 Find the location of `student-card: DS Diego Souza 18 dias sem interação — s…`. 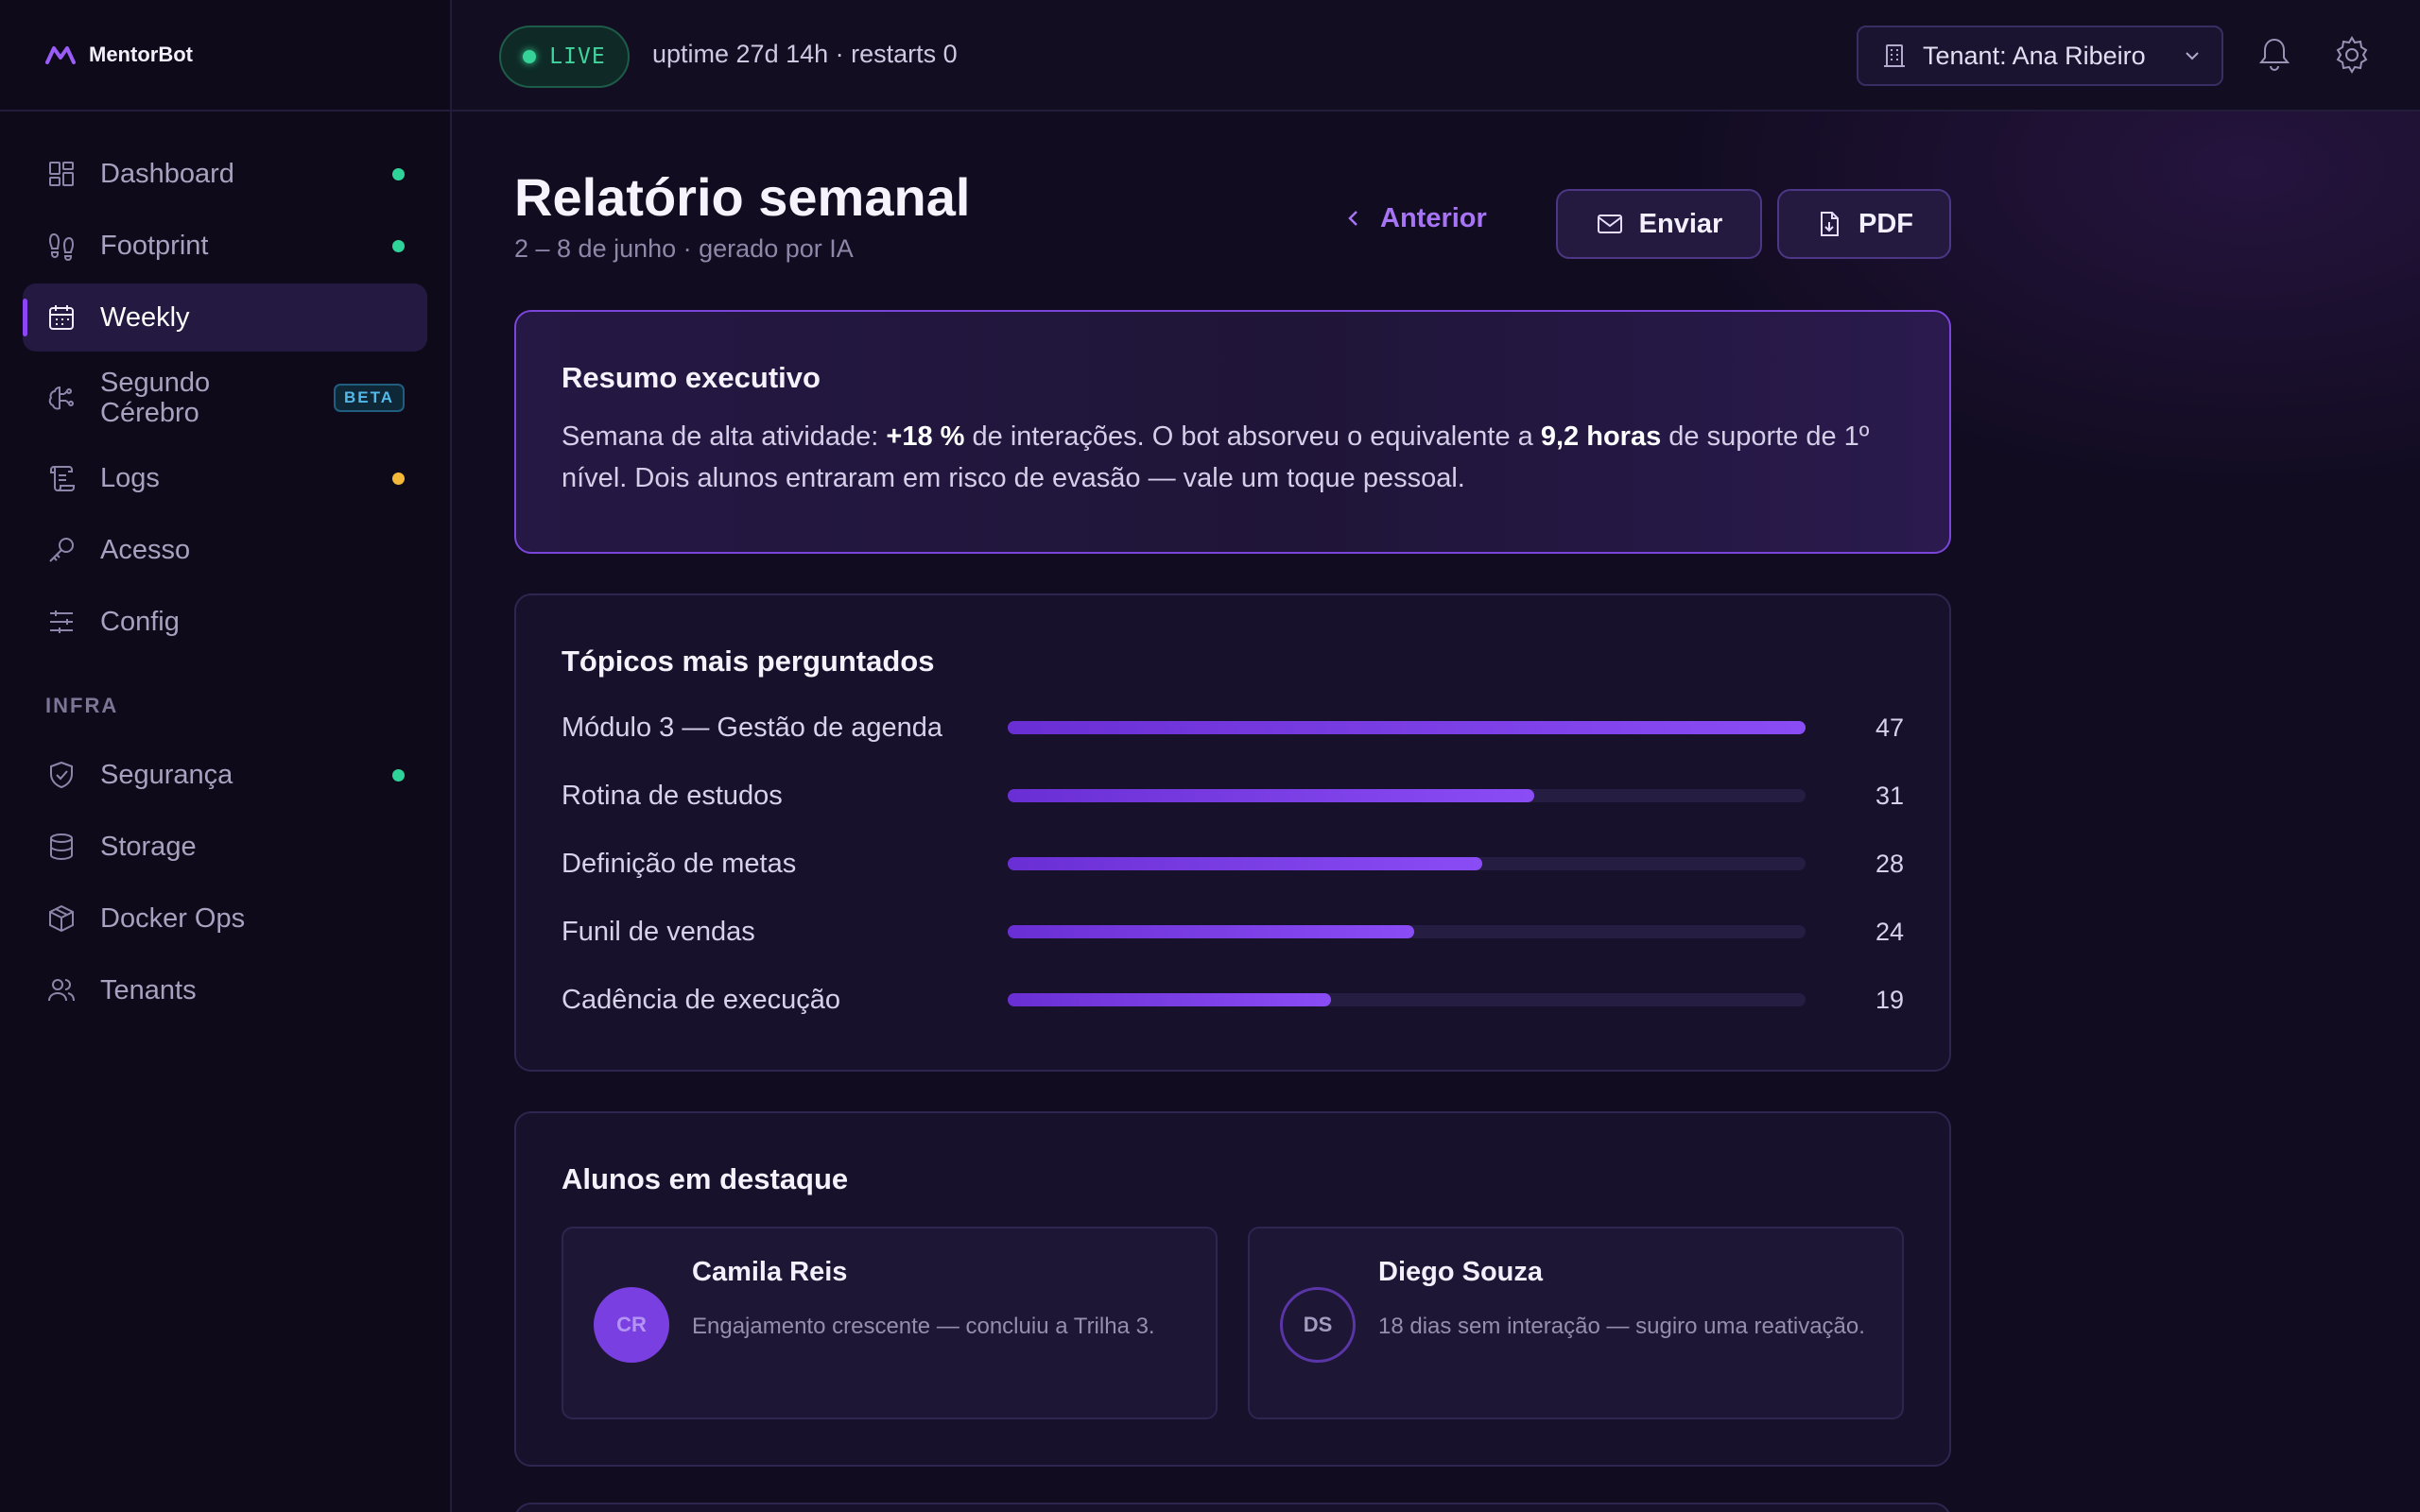

student-card: DS Diego Souza 18 dias sem interação — s… is located at coordinates (1576, 1323).